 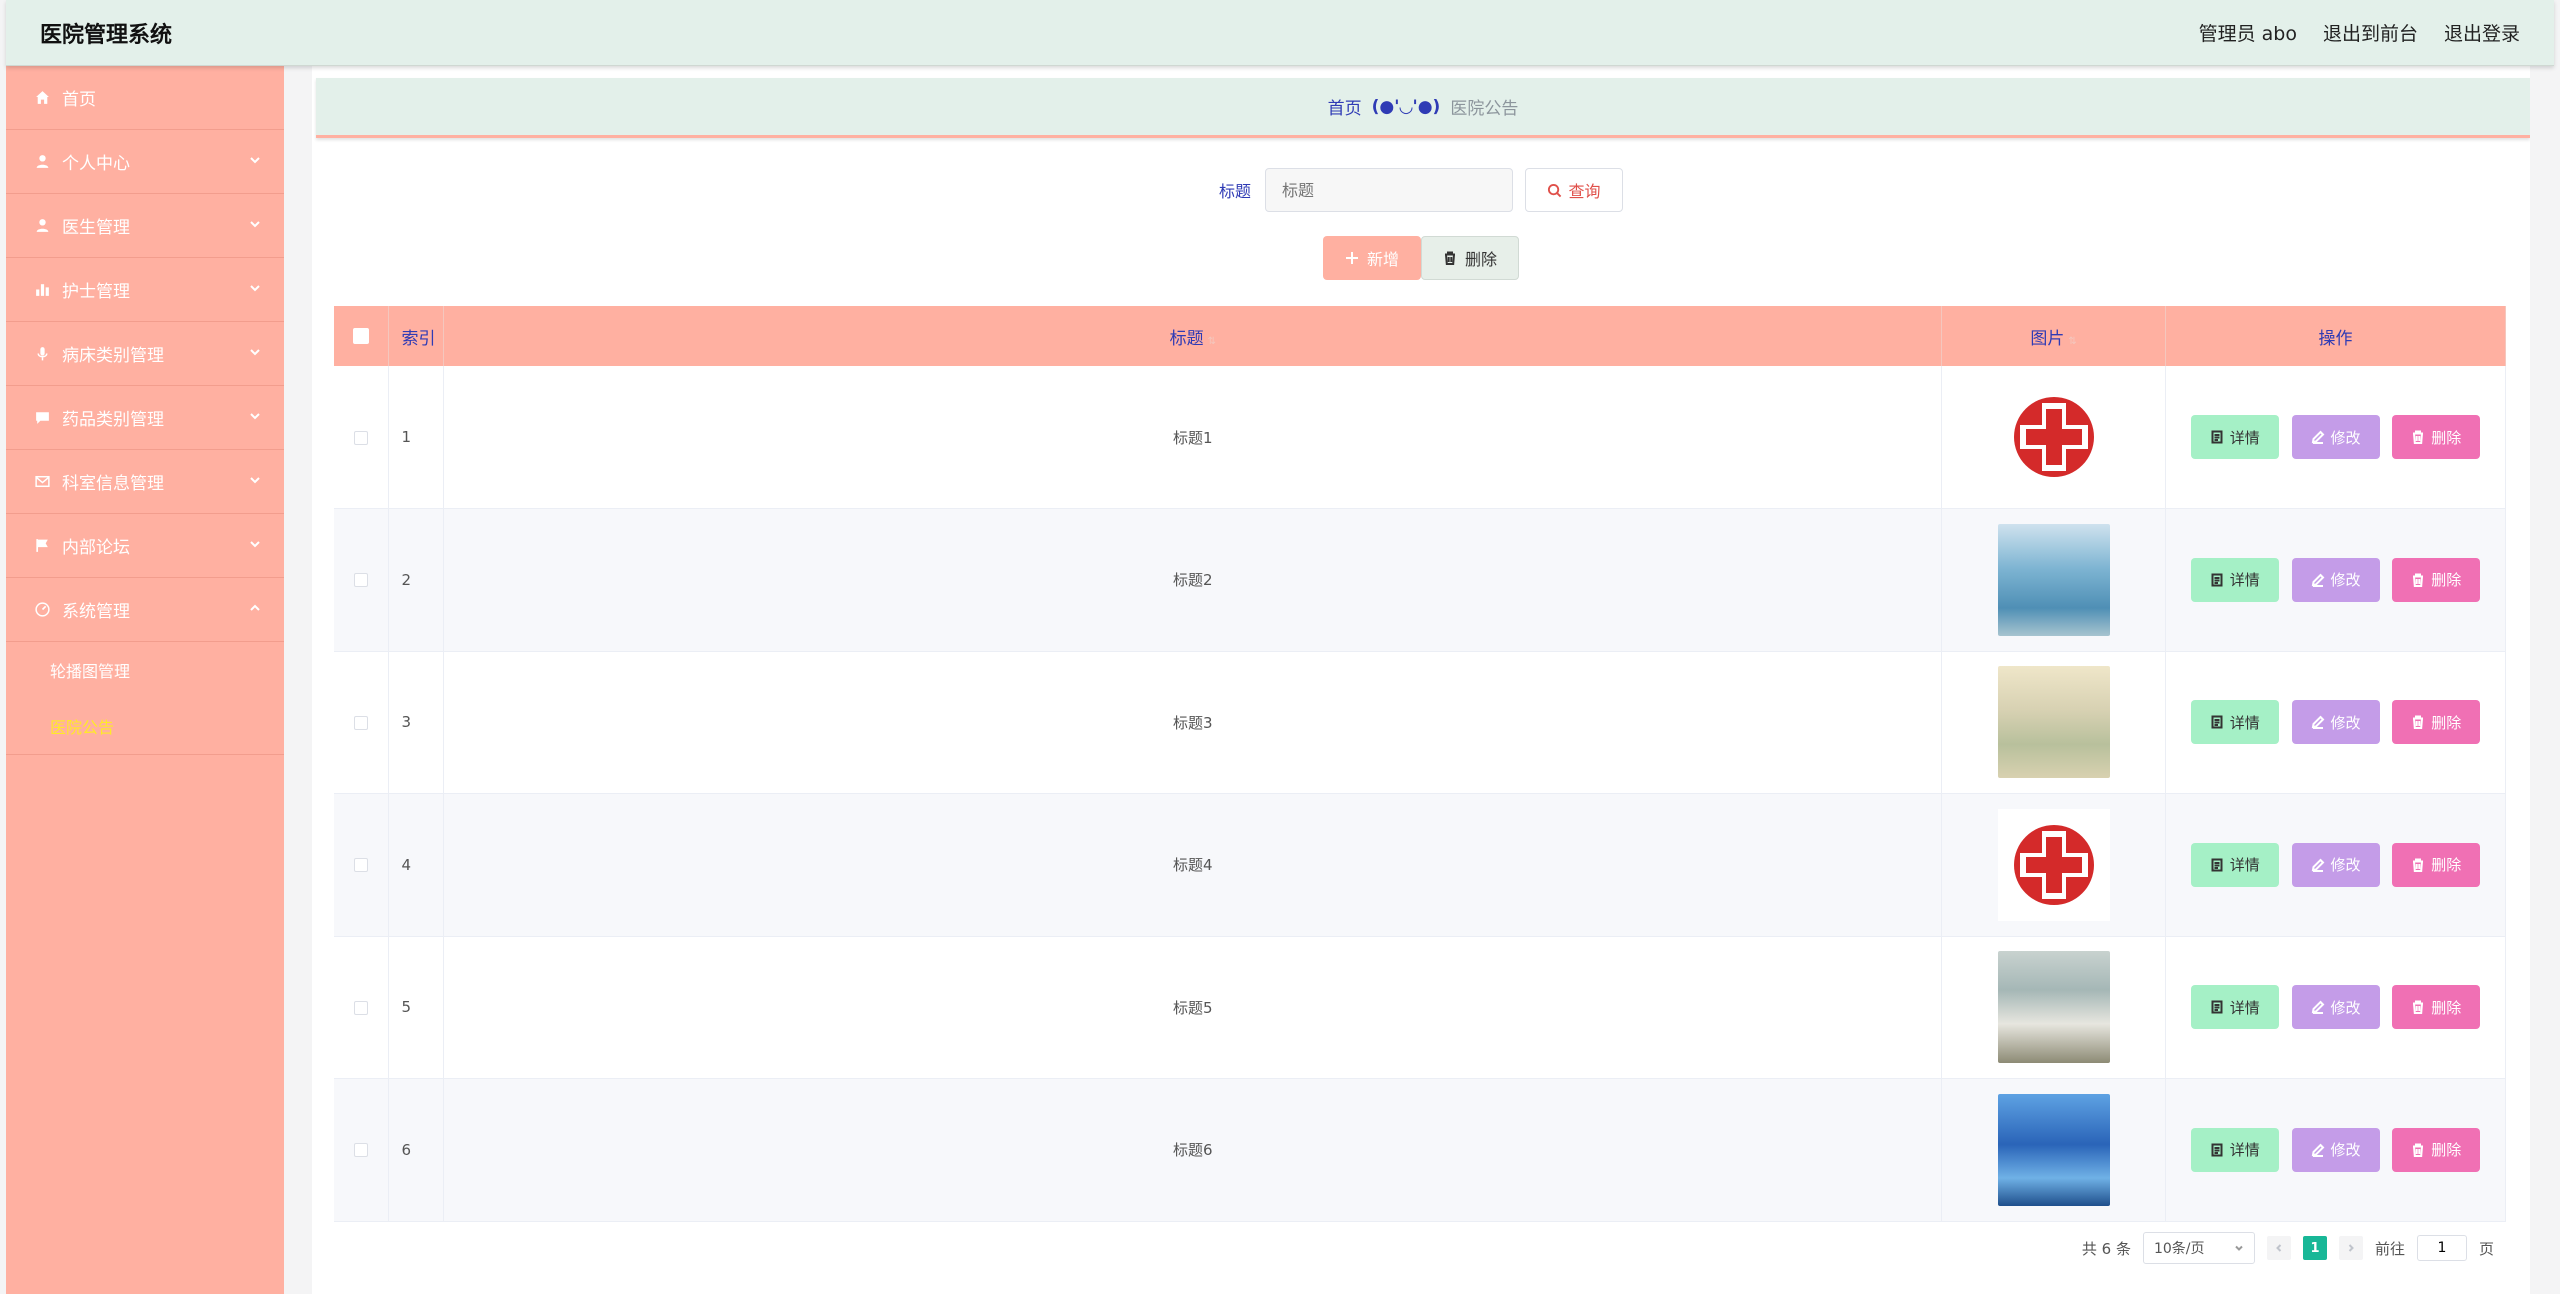 What do you see at coordinates (113, 484) in the screenshot?
I see `sidebar-item-label: 科室信息管理` at bounding box center [113, 484].